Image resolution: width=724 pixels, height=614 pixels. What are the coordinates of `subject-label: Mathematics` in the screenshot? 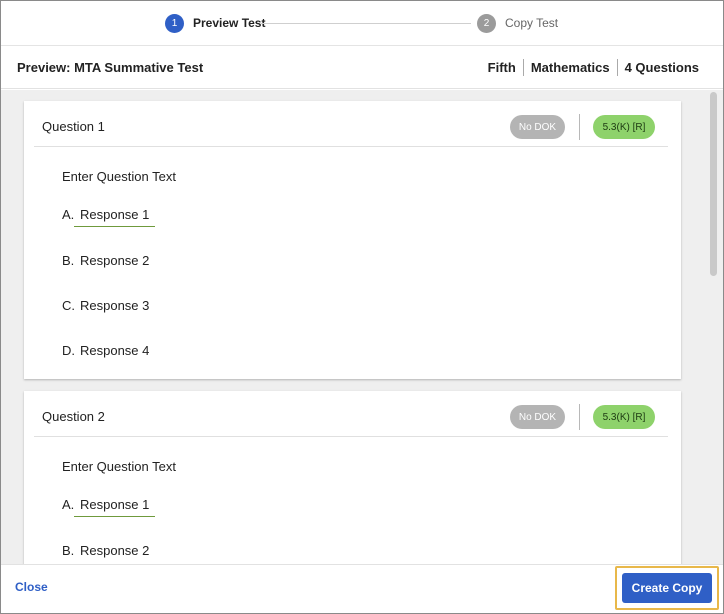 It's located at (570, 67).